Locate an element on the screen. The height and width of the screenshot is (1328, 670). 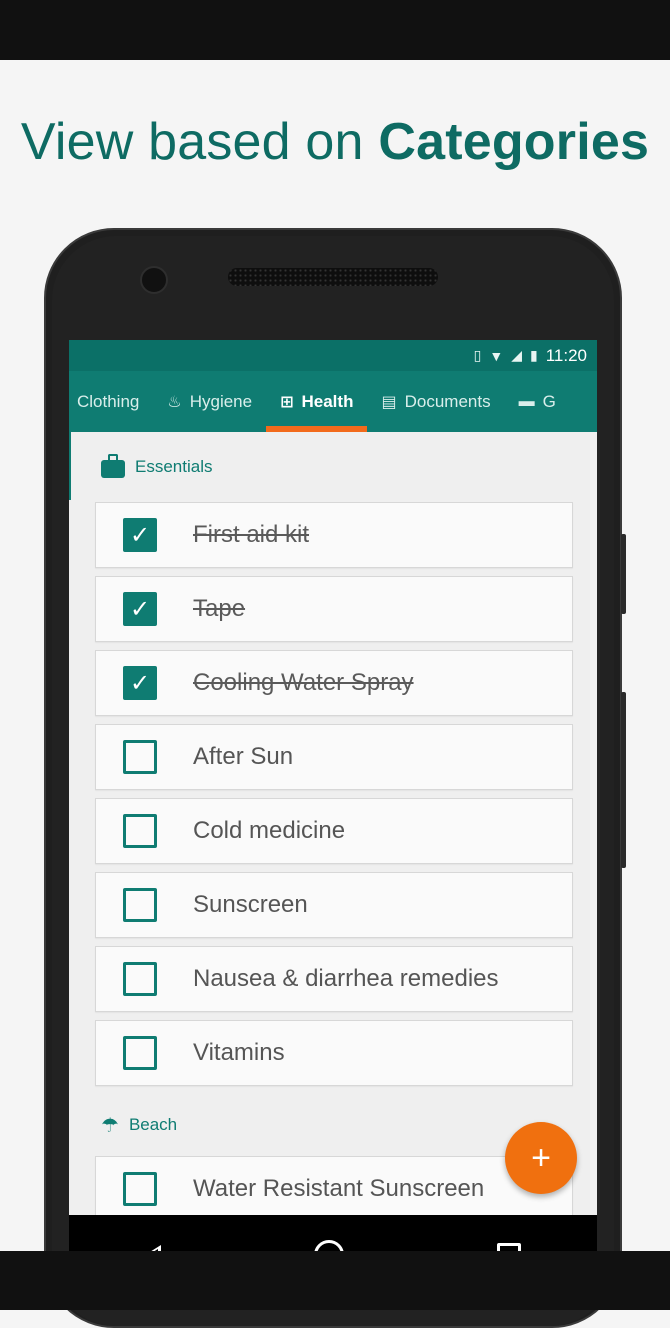
item-label: After Sun is located at coordinates (243, 756).